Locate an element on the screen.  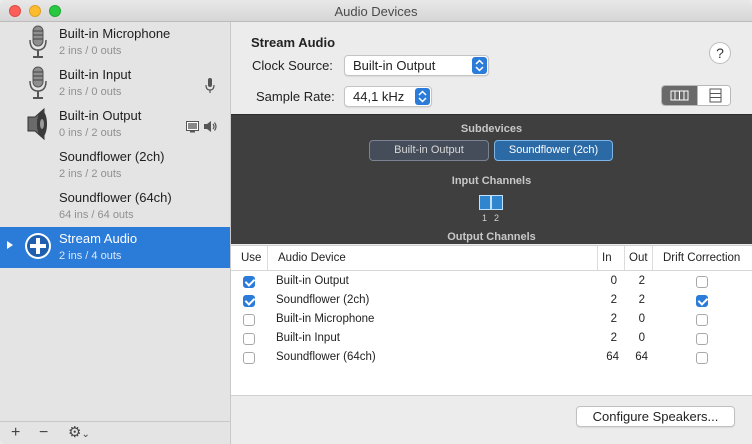
sidebar-toolbar: + − ⚙⌄ is located at coordinates (115, 432).